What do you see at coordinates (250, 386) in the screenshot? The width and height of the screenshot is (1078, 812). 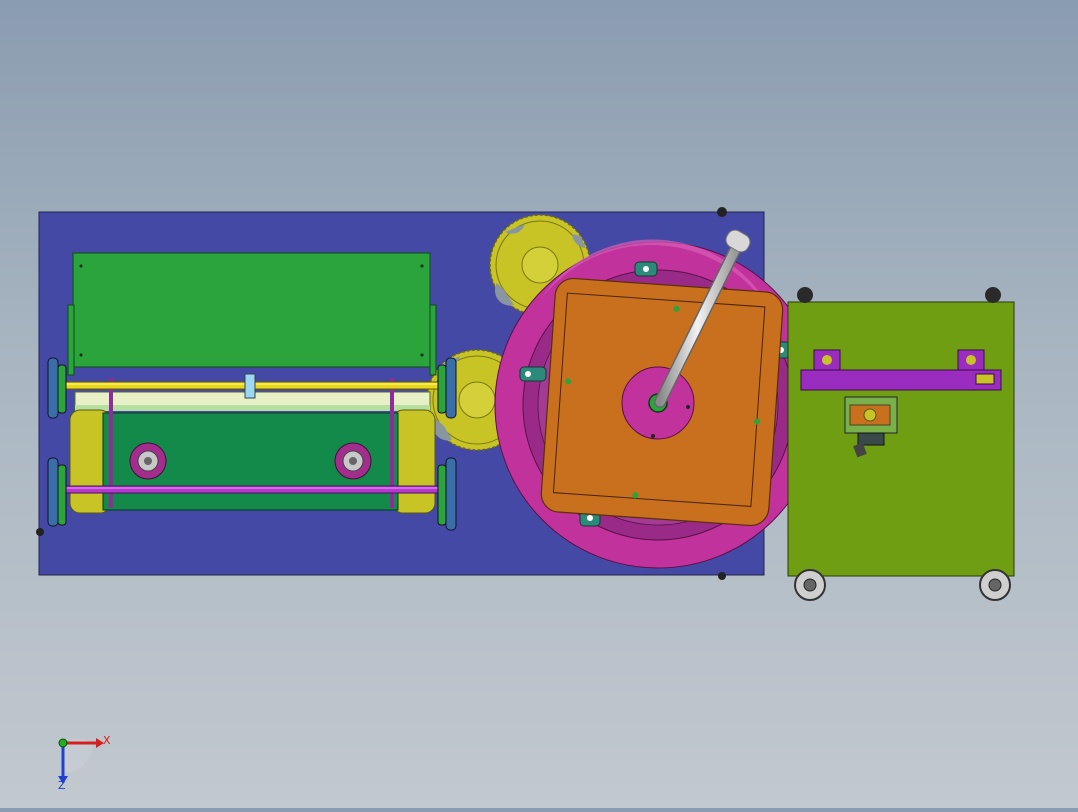 I see `sensor-block` at bounding box center [250, 386].